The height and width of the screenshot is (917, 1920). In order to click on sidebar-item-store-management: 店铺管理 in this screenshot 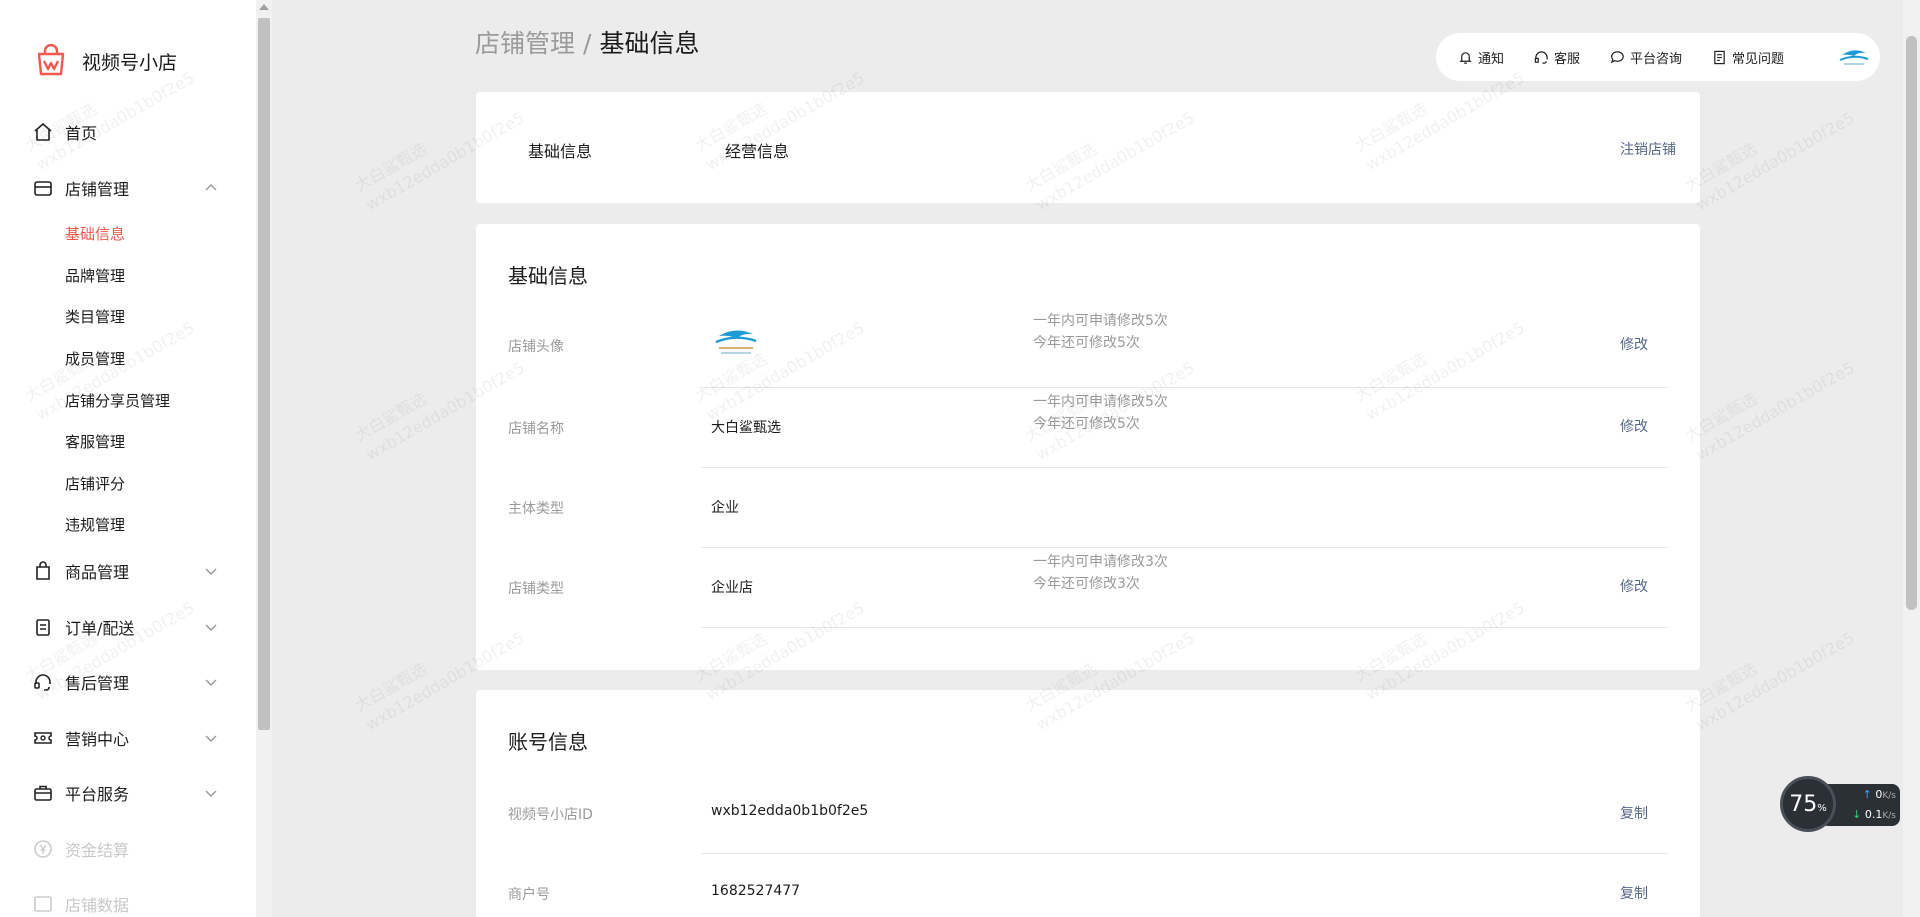, I will do `click(128, 188)`.